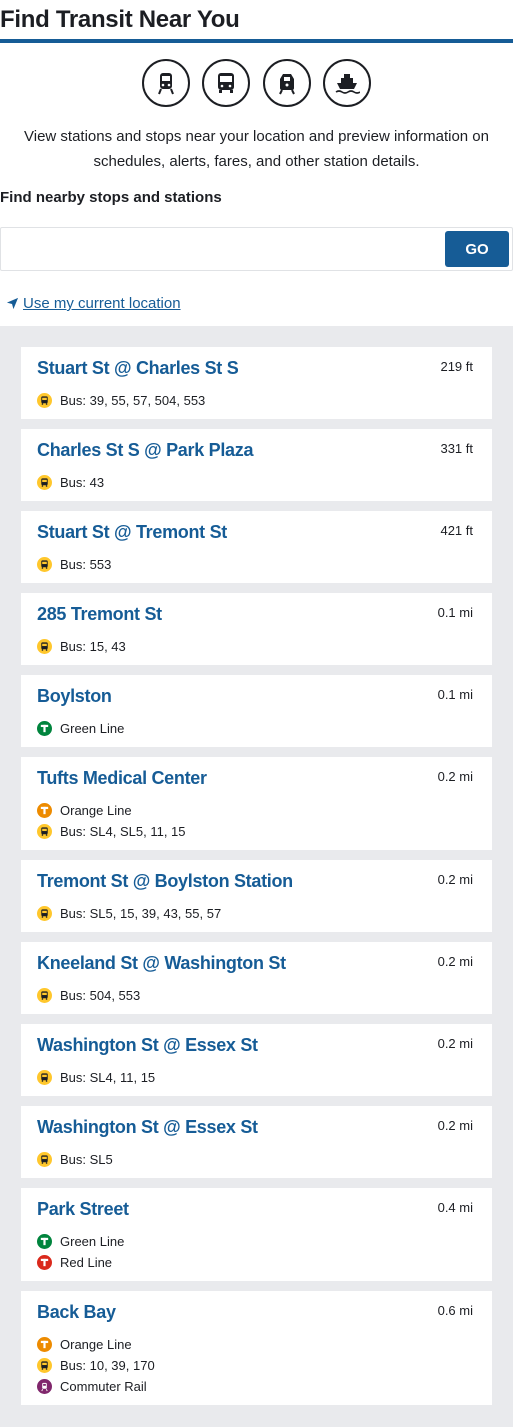 The width and height of the screenshot is (513, 1427). Describe the element at coordinates (70, 482) in the screenshot. I see `route-item: Bus: 43` at that location.